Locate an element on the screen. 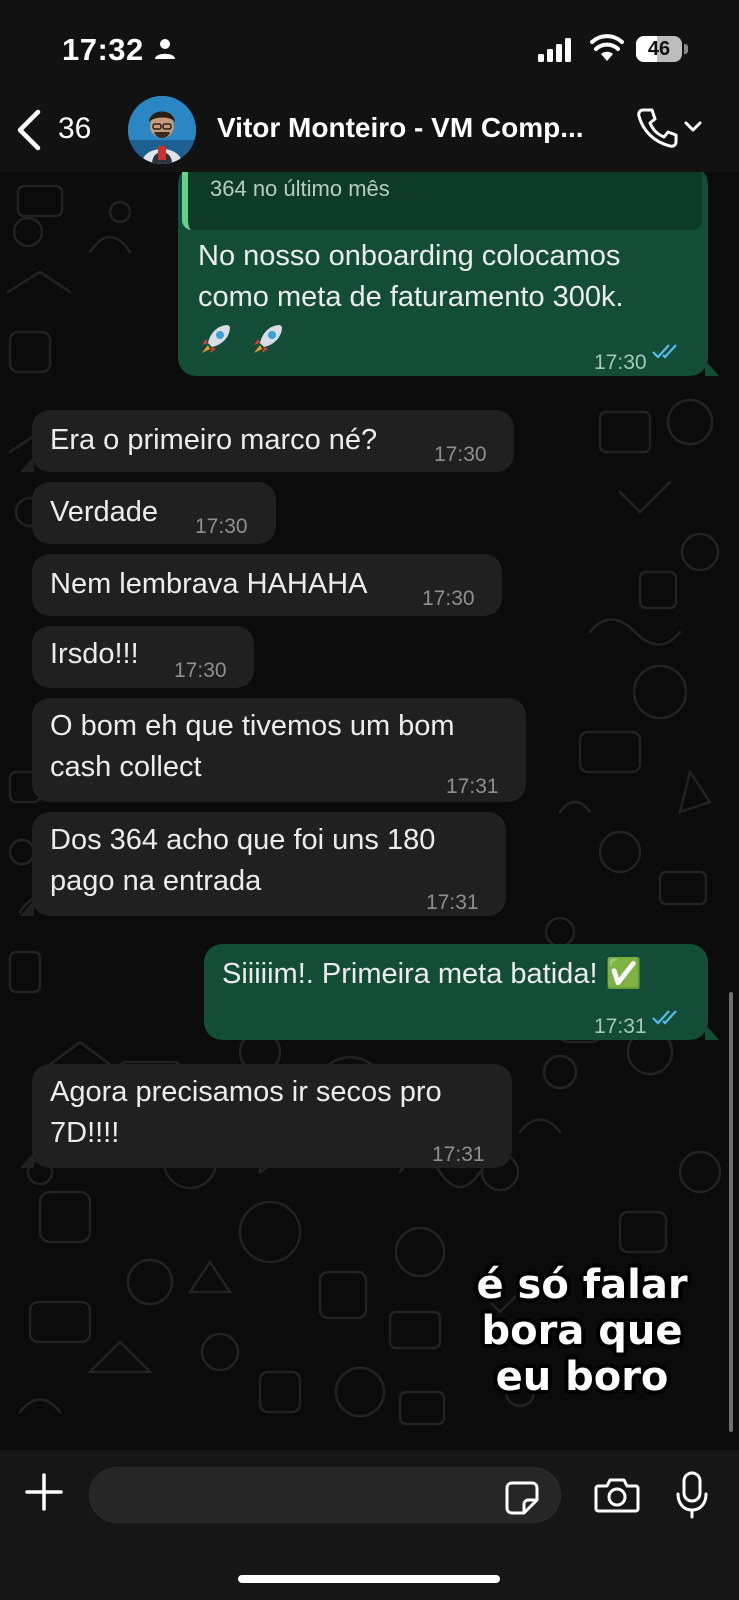 The width and height of the screenshot is (739, 1600). message-input is located at coordinates (325, 1495).